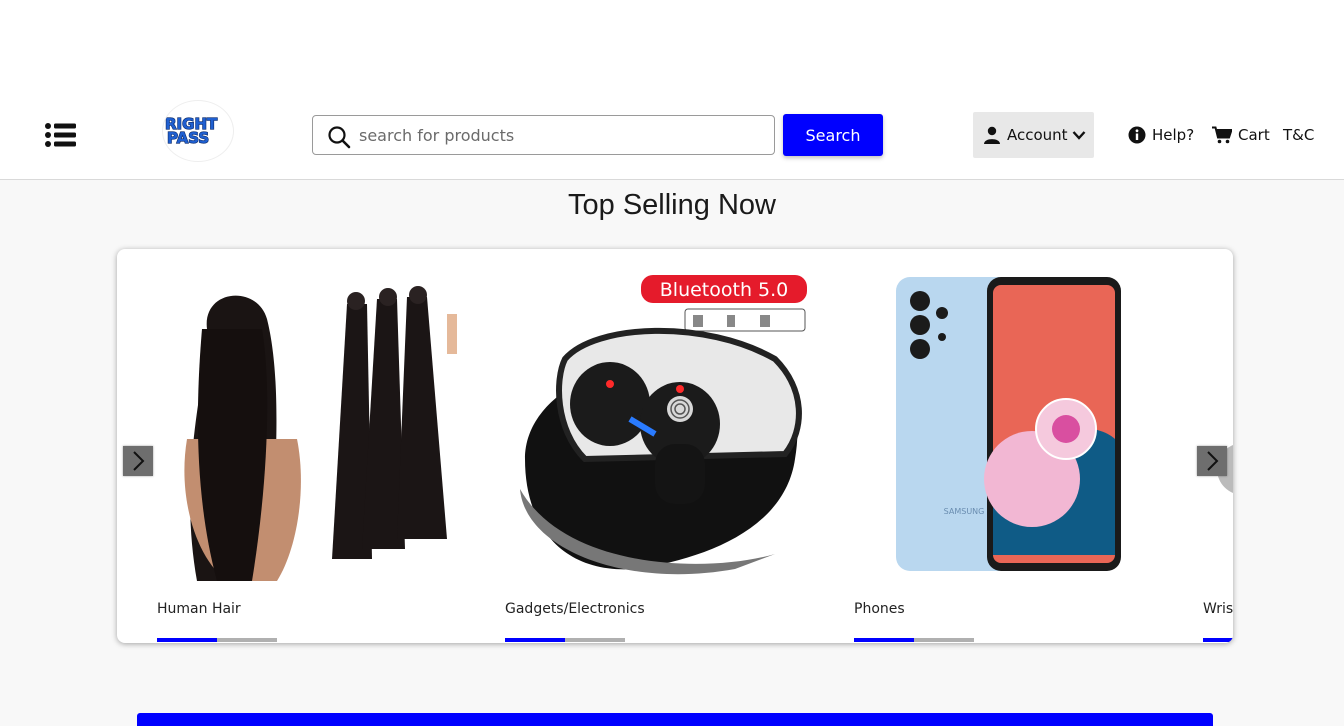  I want to click on cart-icon, so click(1222, 135).